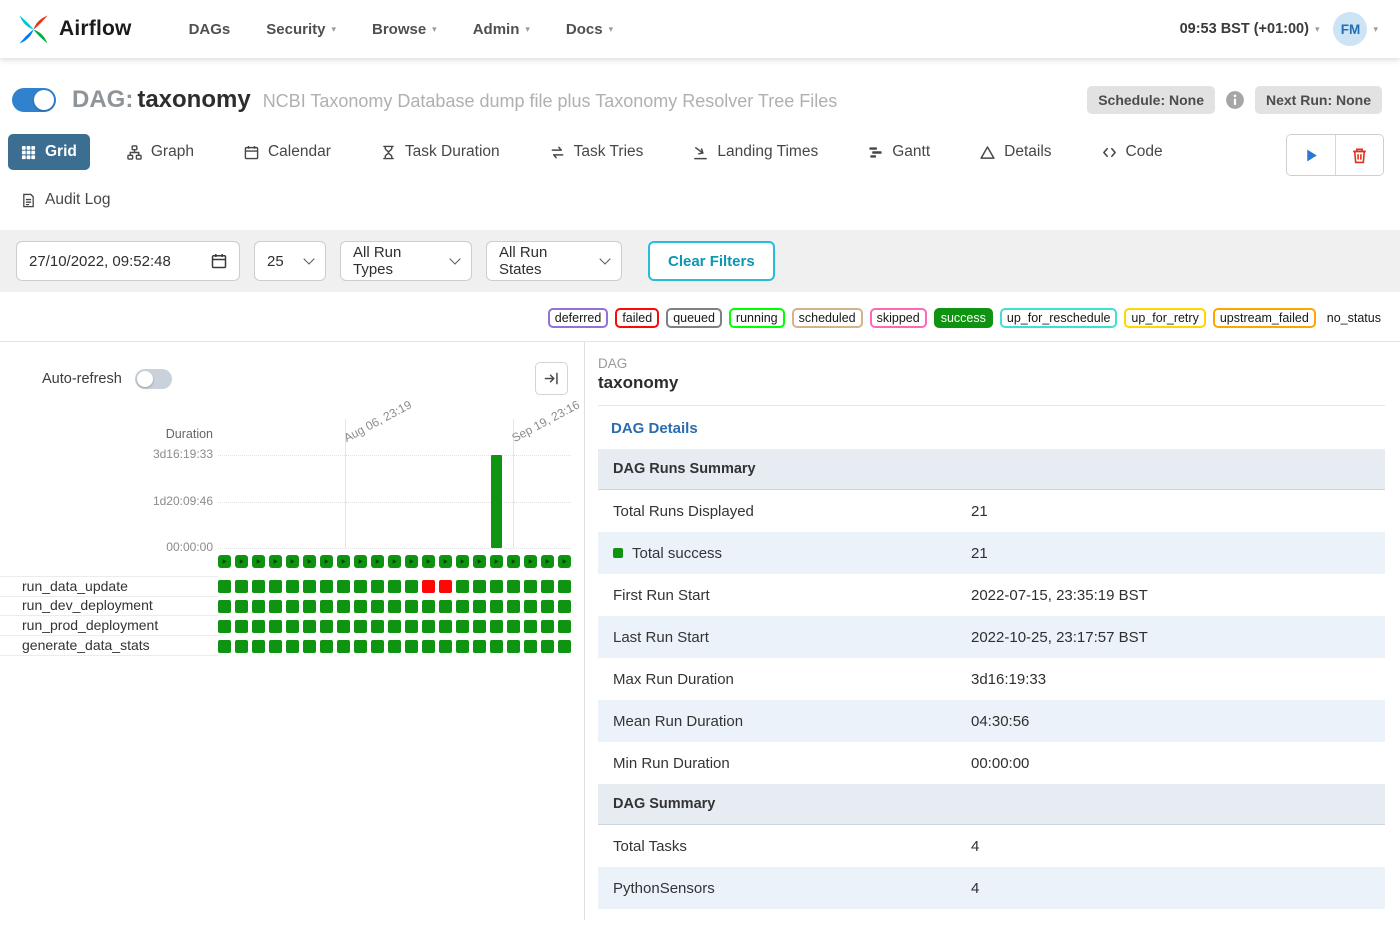 This screenshot has width=1400, height=940. What do you see at coordinates (496, 501) in the screenshot?
I see `duration-bar` at bounding box center [496, 501].